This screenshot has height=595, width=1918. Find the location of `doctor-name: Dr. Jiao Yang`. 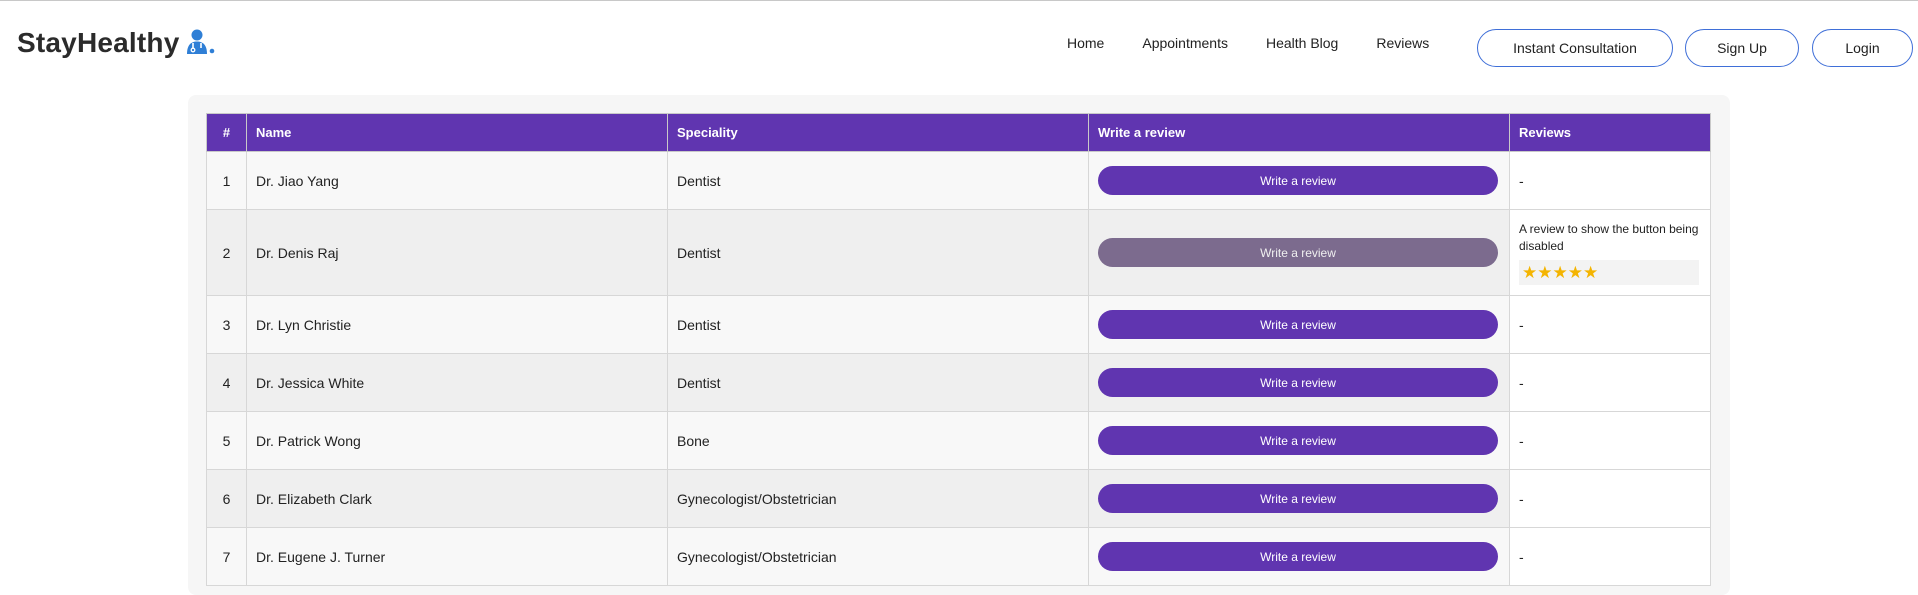

doctor-name: Dr. Jiao Yang is located at coordinates (457, 180).